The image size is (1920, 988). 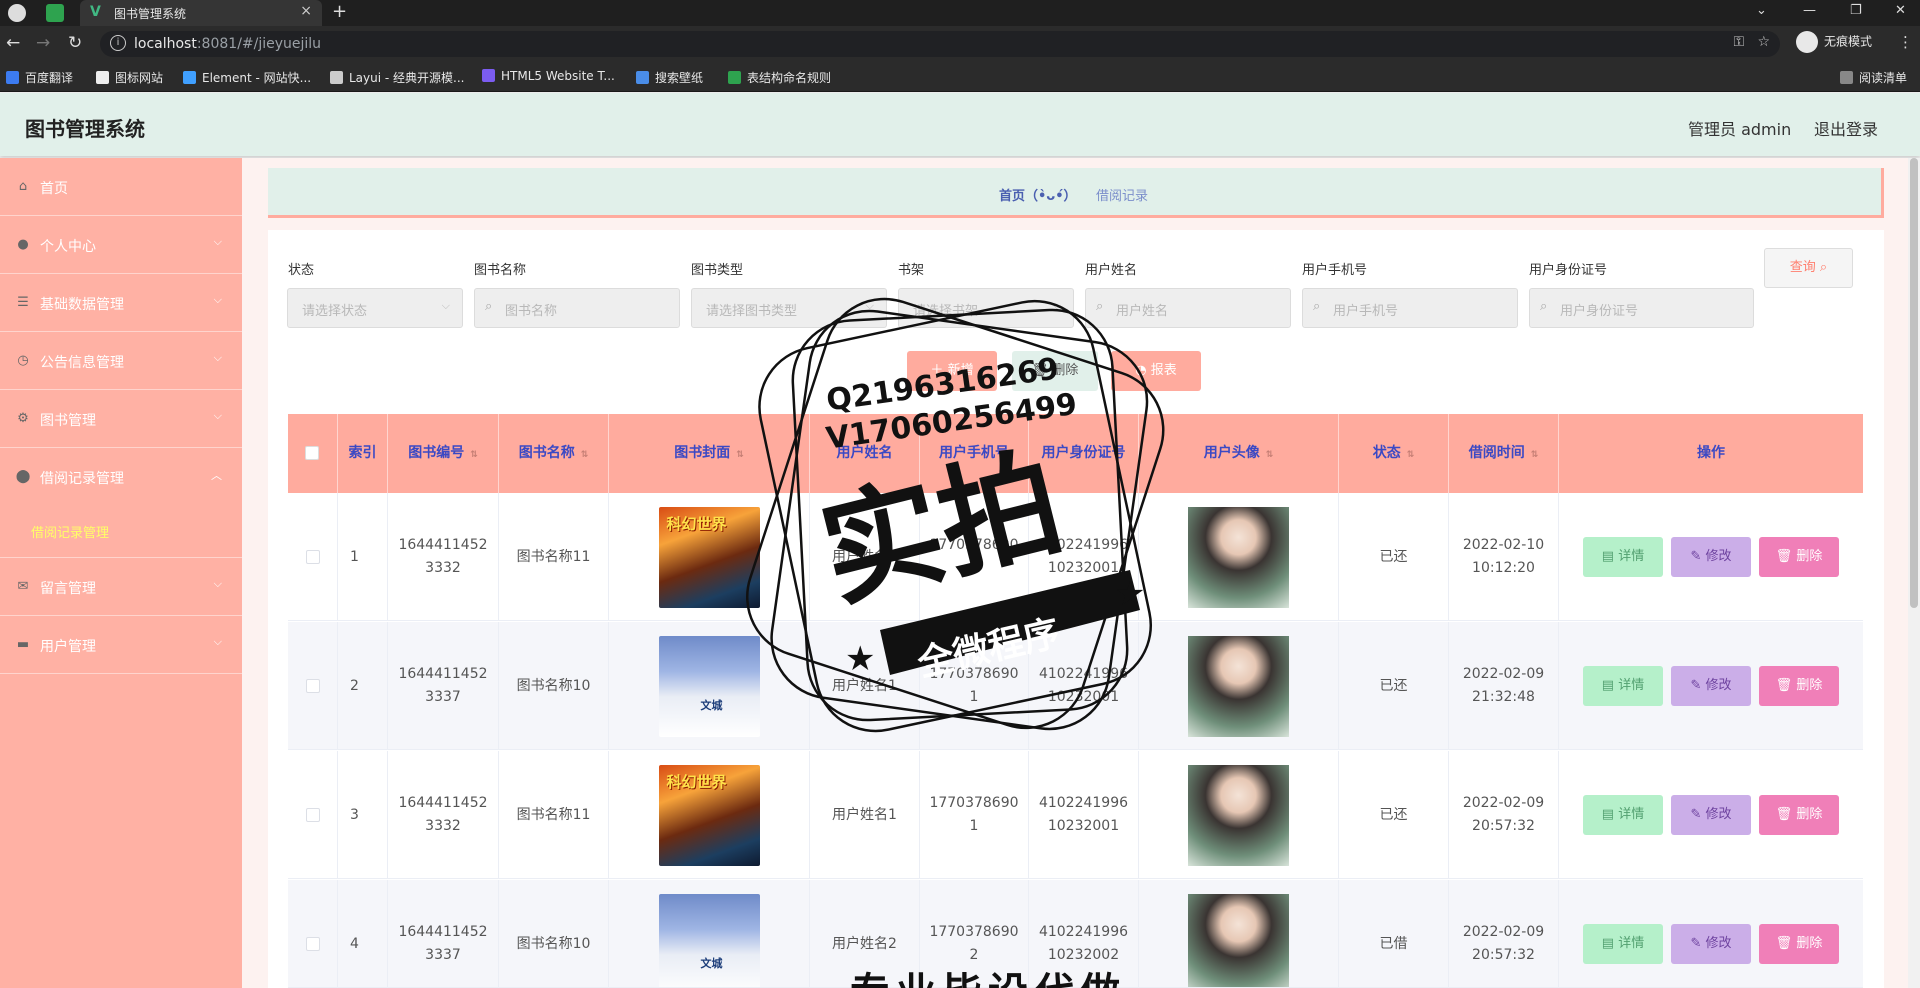 What do you see at coordinates (1239, 453) in the screenshot?
I see `col-avatar: 用户头像 ⇅` at bounding box center [1239, 453].